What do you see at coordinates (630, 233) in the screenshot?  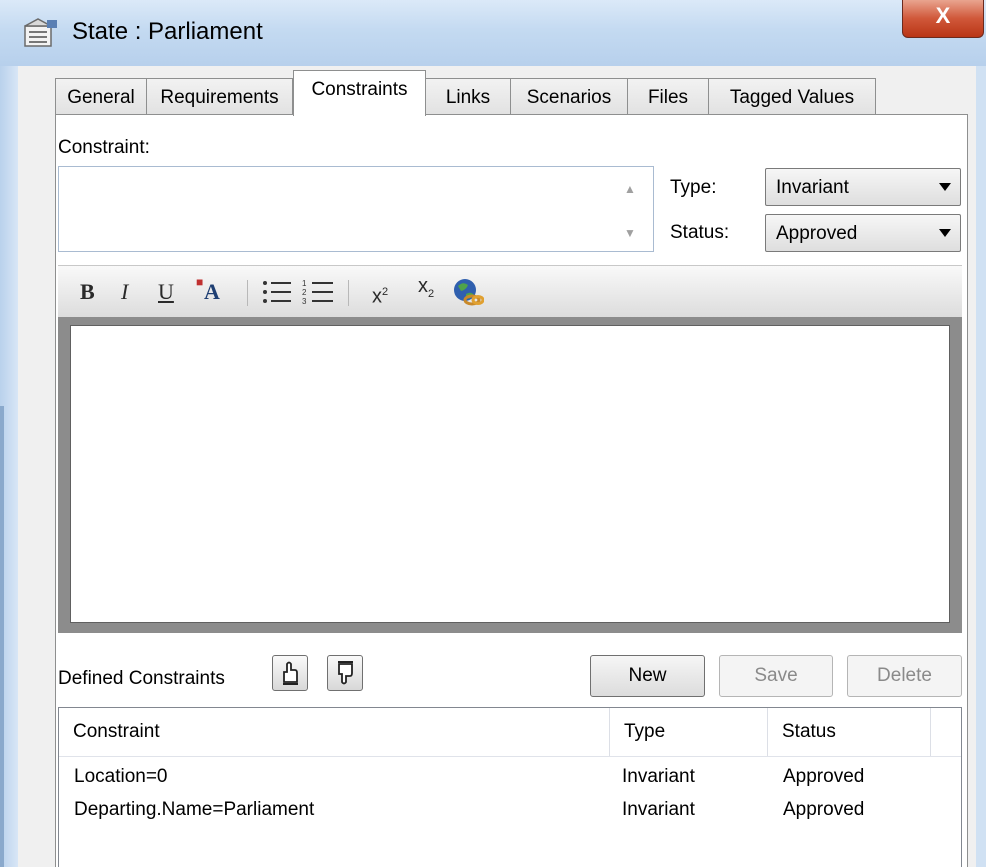 I see `scroll-down-arrow-icon: ▼` at bounding box center [630, 233].